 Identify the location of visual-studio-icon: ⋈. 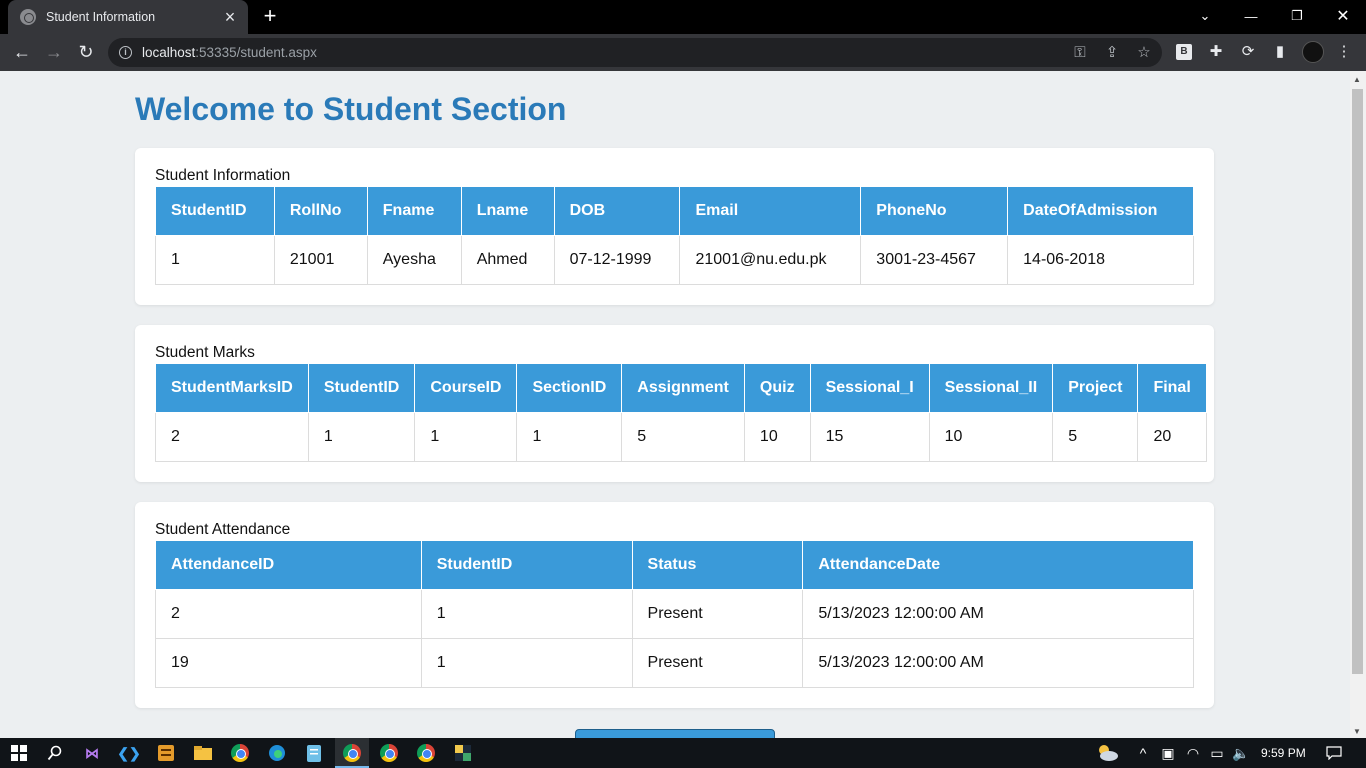
(92, 753).